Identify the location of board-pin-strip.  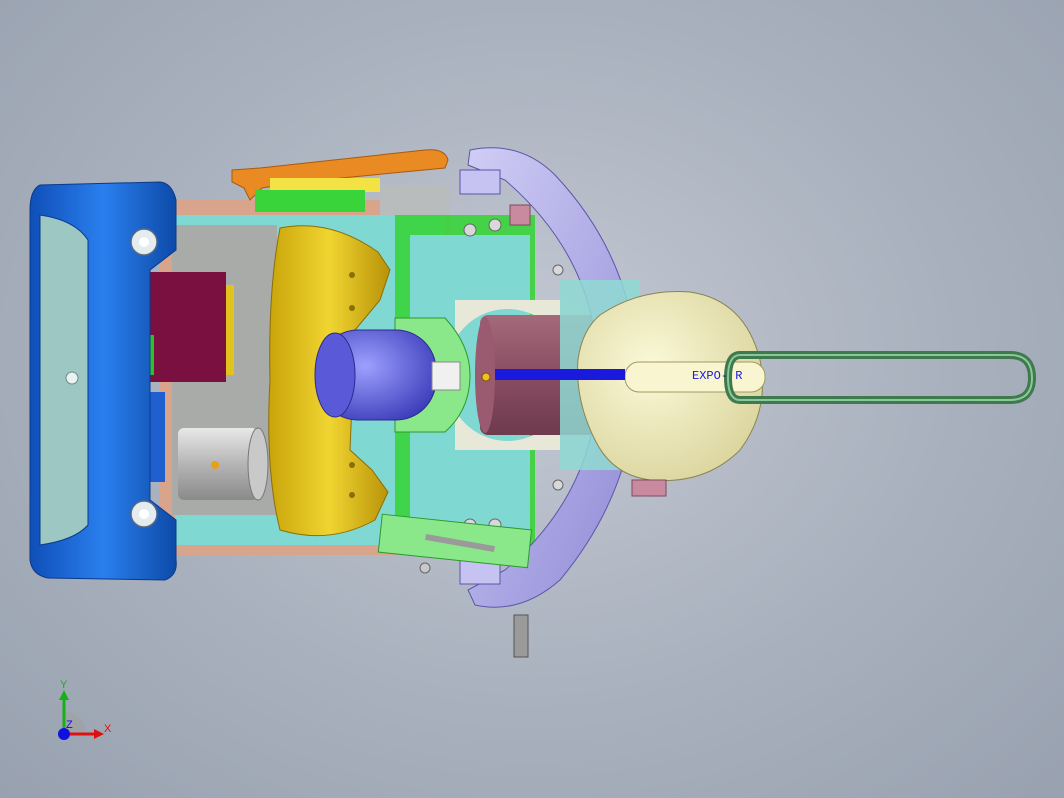
(230, 330).